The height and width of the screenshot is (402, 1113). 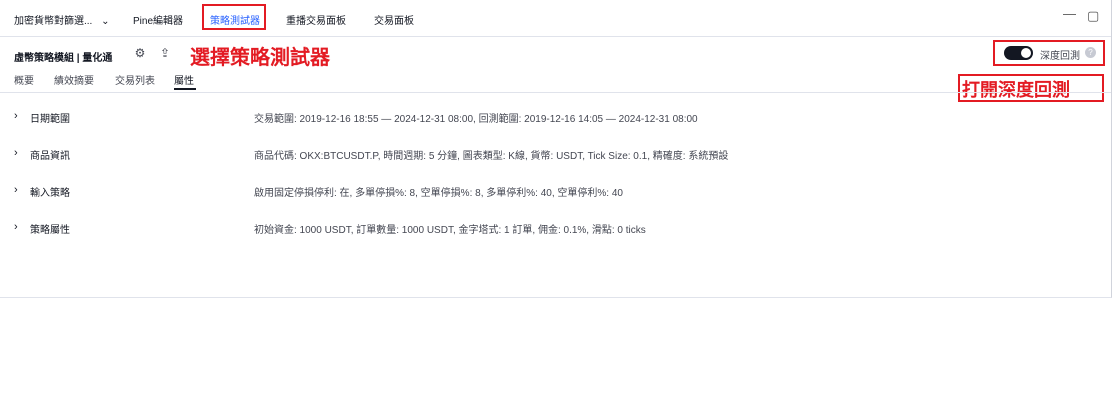 What do you see at coordinates (185, 89) in the screenshot?
I see `active-tab-underline` at bounding box center [185, 89].